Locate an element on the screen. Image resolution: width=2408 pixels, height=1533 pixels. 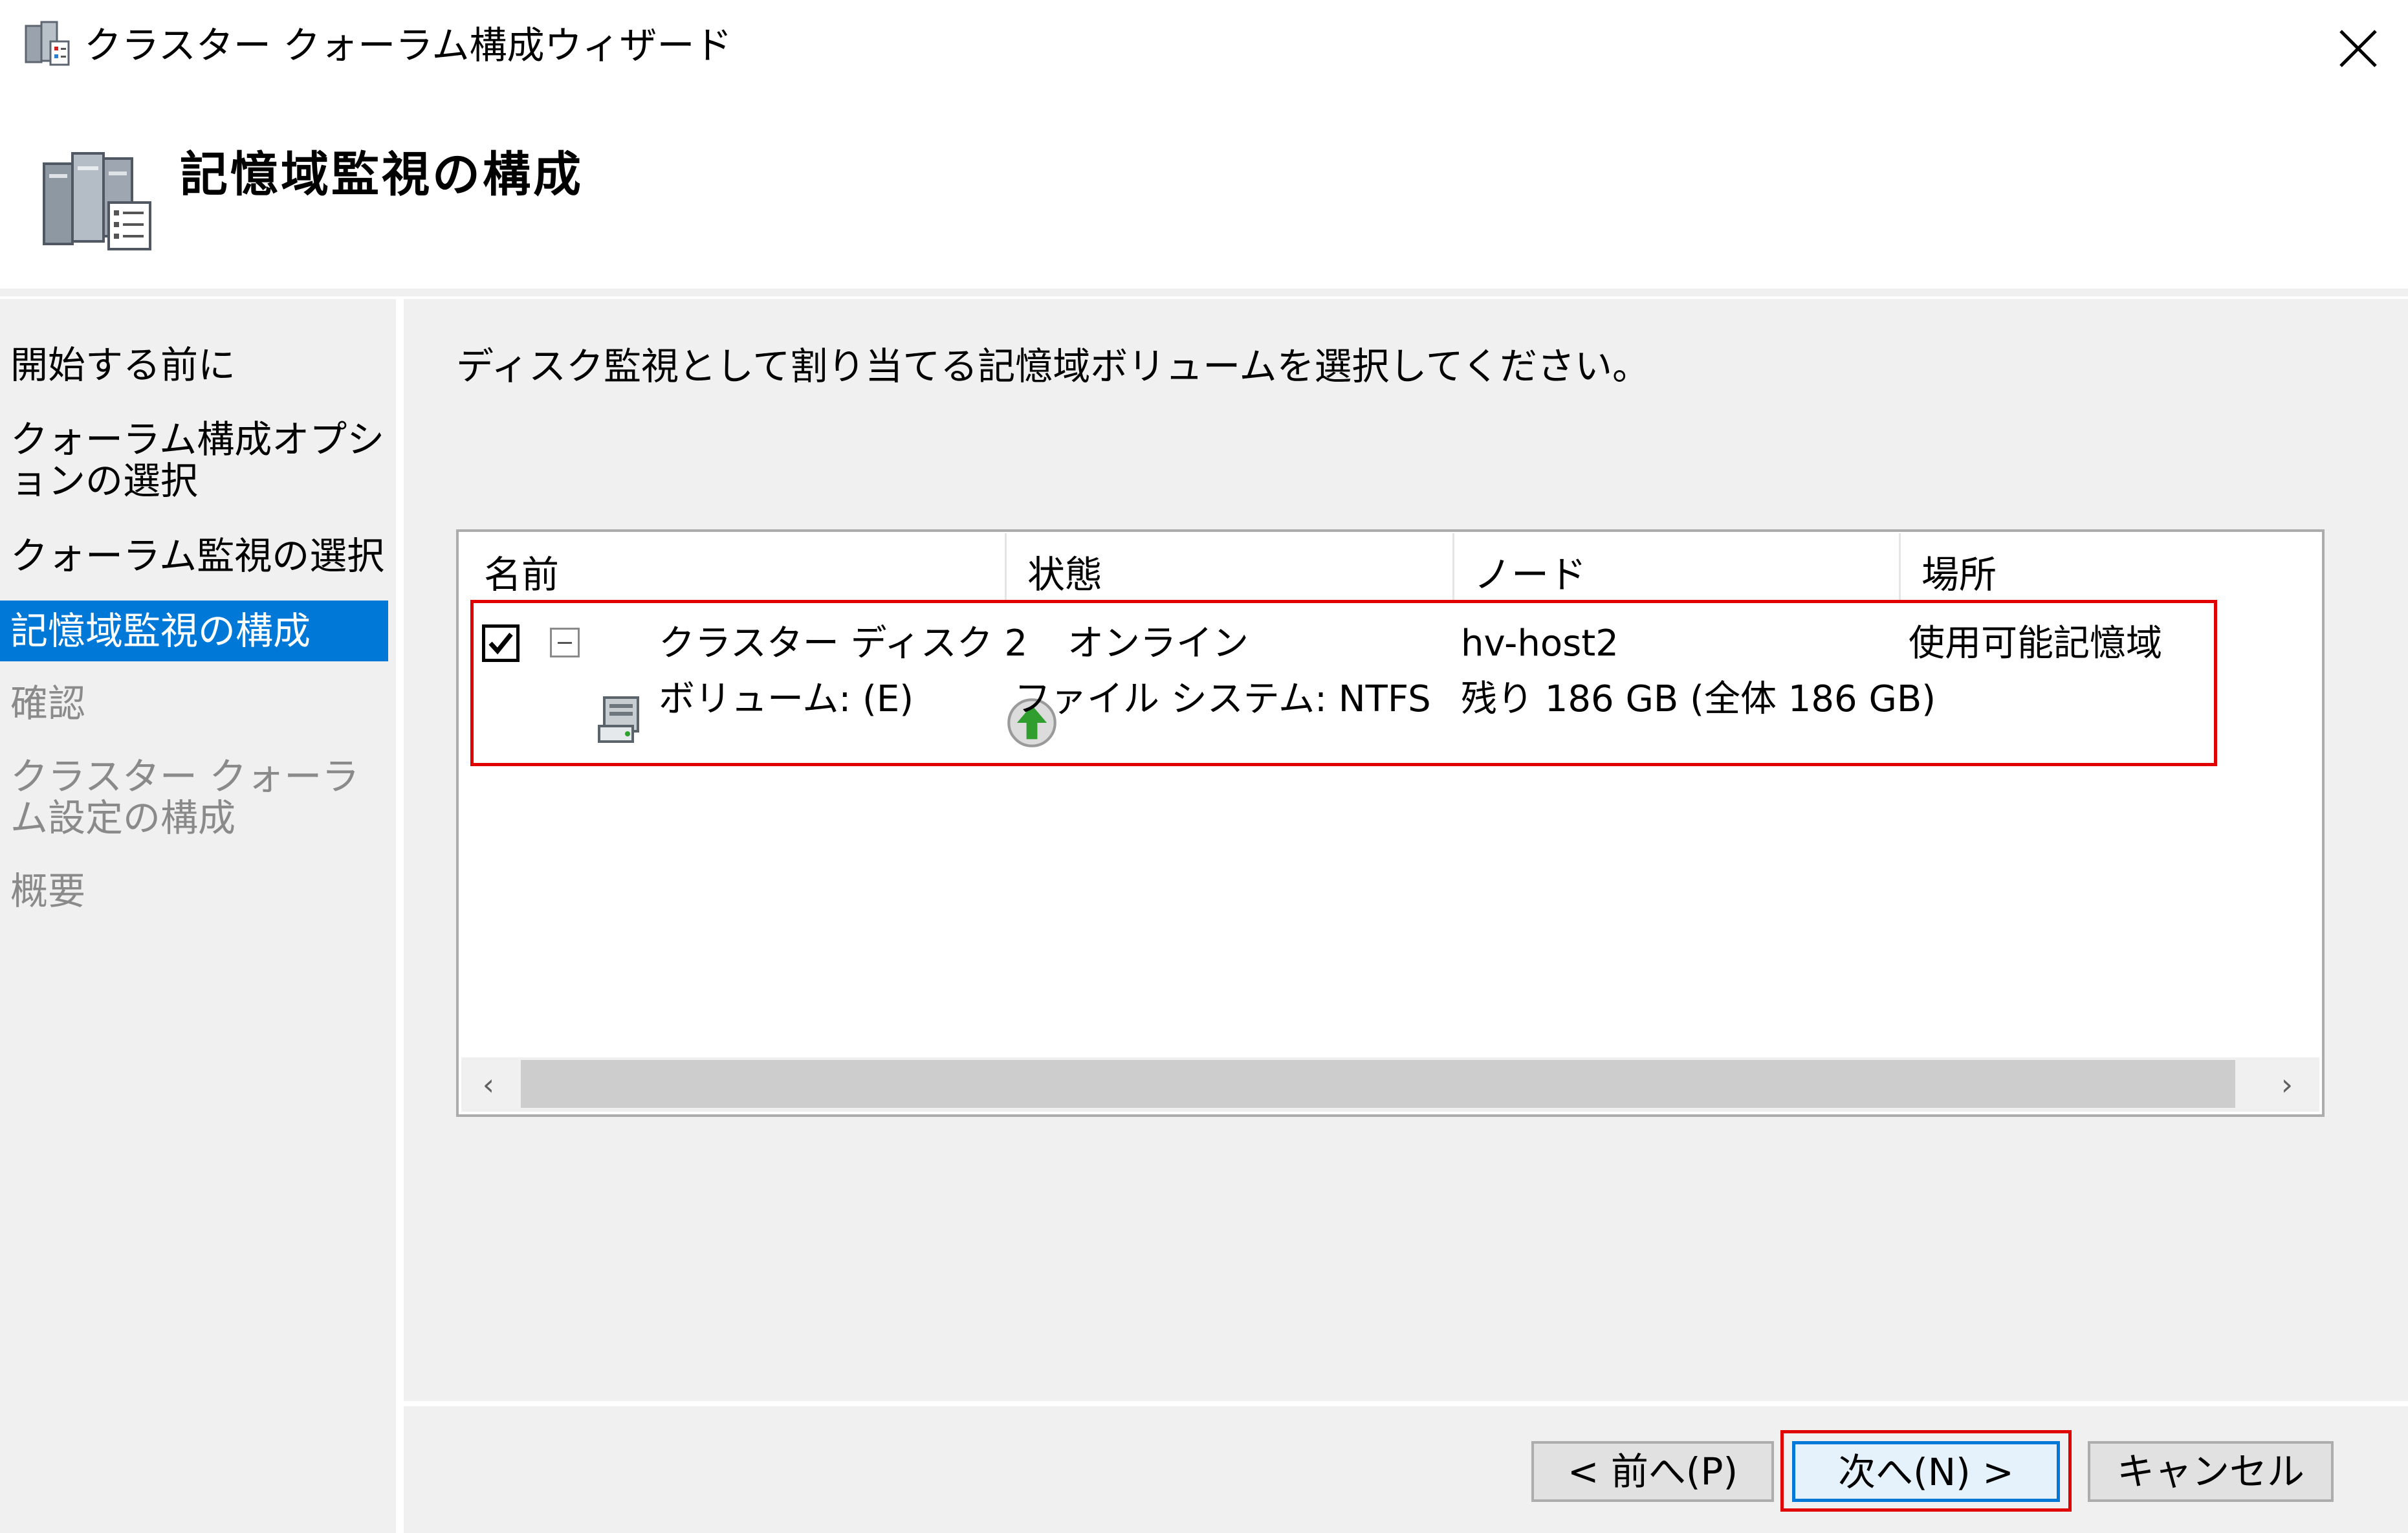
step-summary: 概要 is located at coordinates (48, 891).